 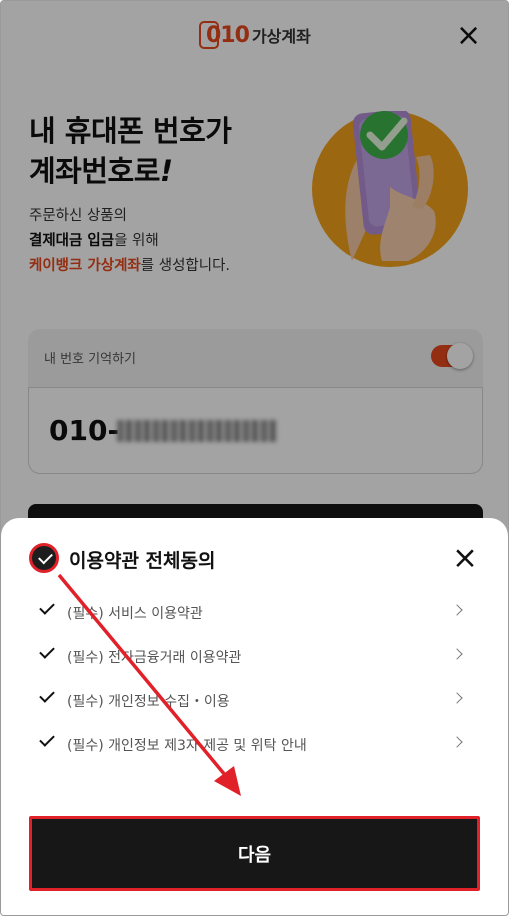 I want to click on terms-item-privacy-collection: (필수) 개인정보 수집・이용, so click(x=254, y=699).